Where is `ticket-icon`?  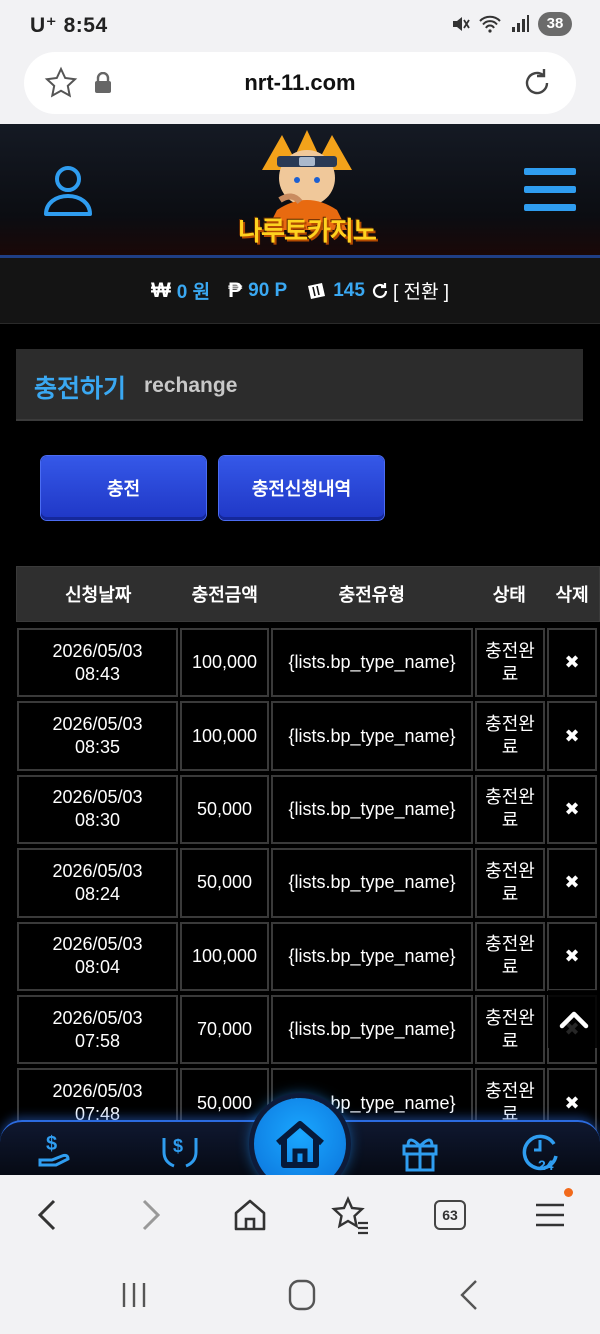
ticket-icon is located at coordinates (317, 290).